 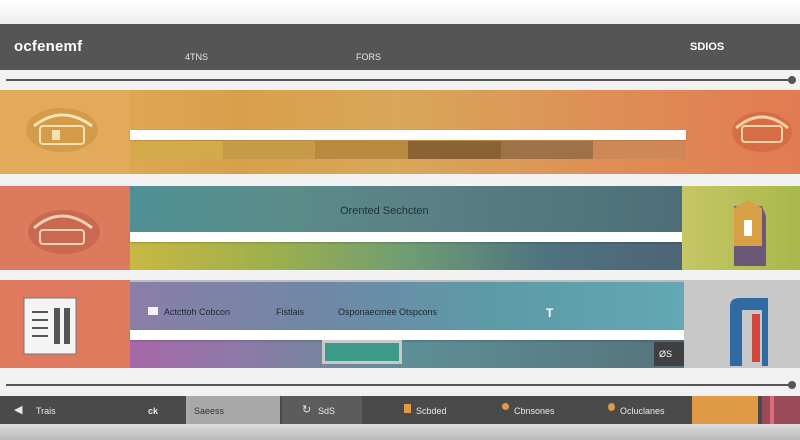 What do you see at coordinates (401, 385) in the screenshot?
I see `footer-divider` at bounding box center [401, 385].